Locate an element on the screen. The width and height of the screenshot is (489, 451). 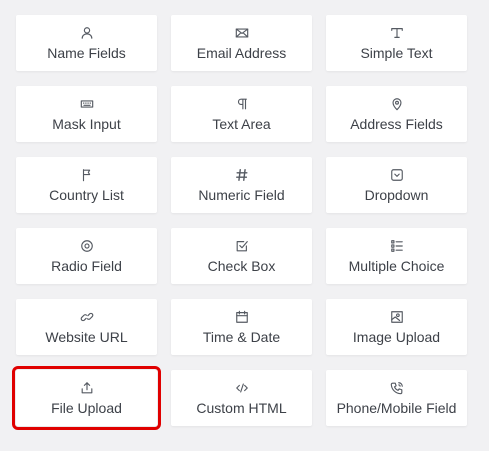
field-label: Text Area is located at coordinates (241, 124).